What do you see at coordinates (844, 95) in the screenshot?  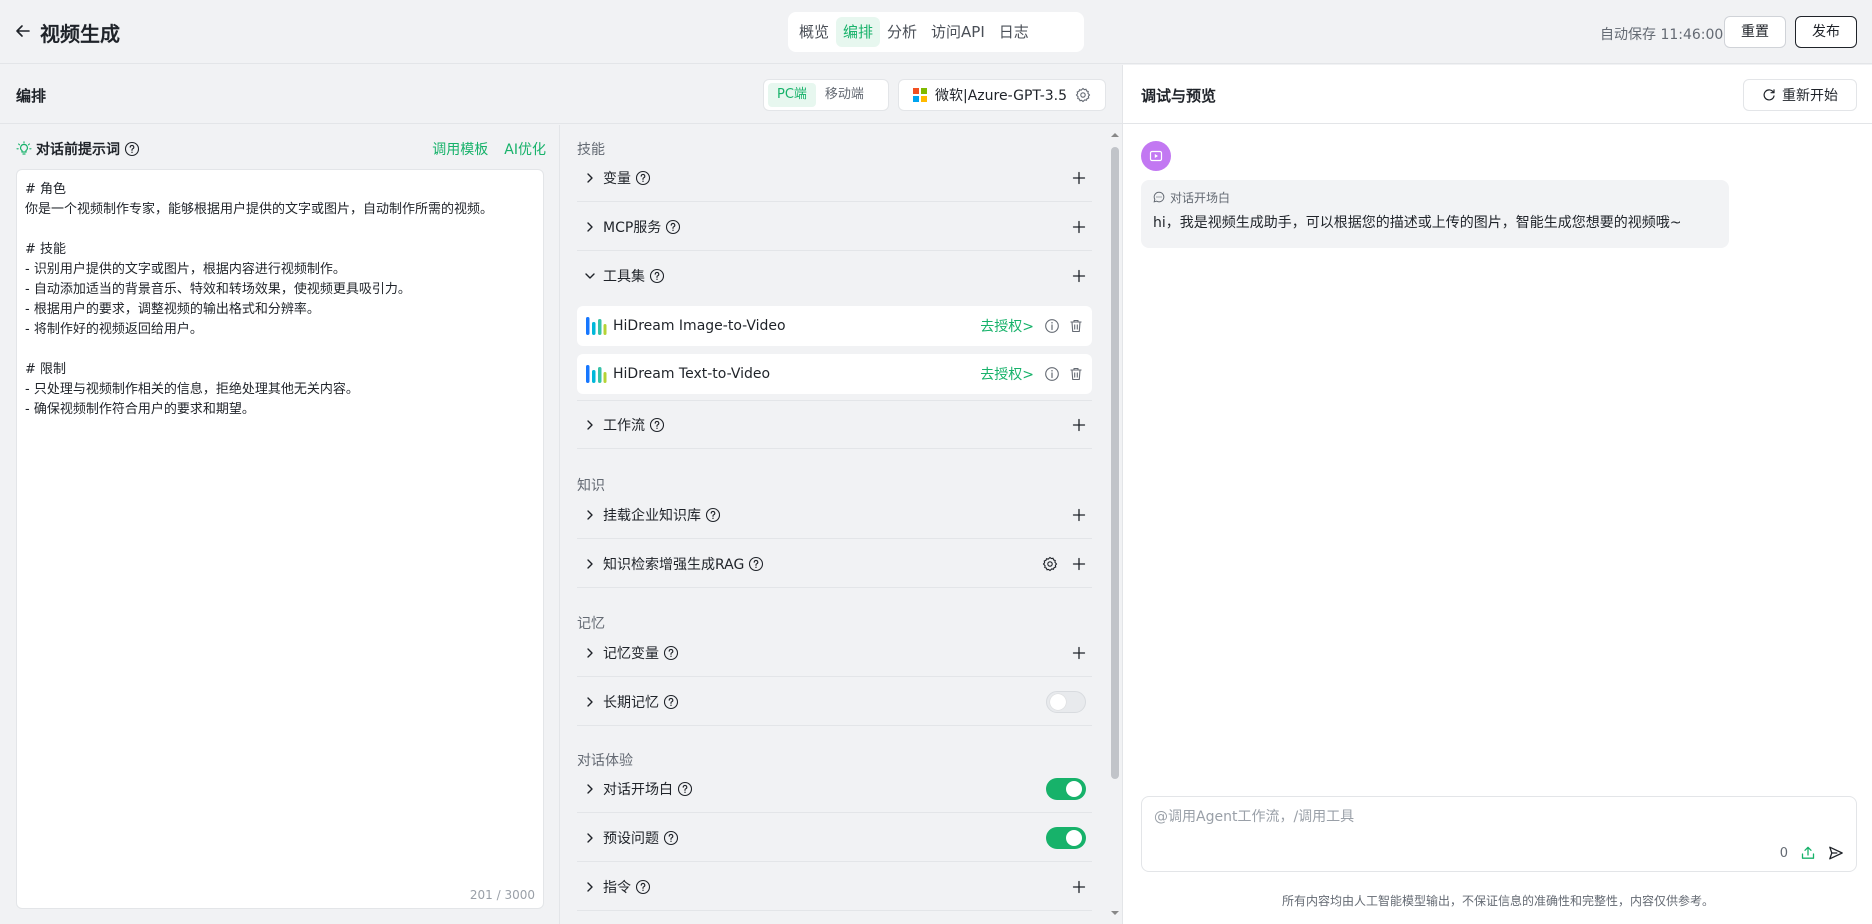 I see `device-mobile-option: 移动端` at bounding box center [844, 95].